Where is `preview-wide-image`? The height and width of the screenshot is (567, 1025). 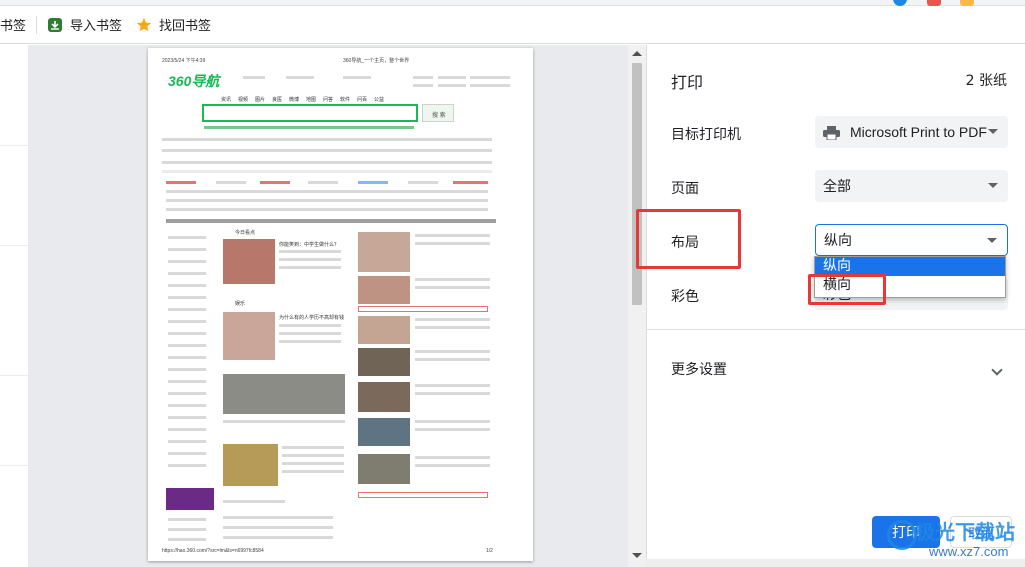
preview-wide-image is located at coordinates (284, 394).